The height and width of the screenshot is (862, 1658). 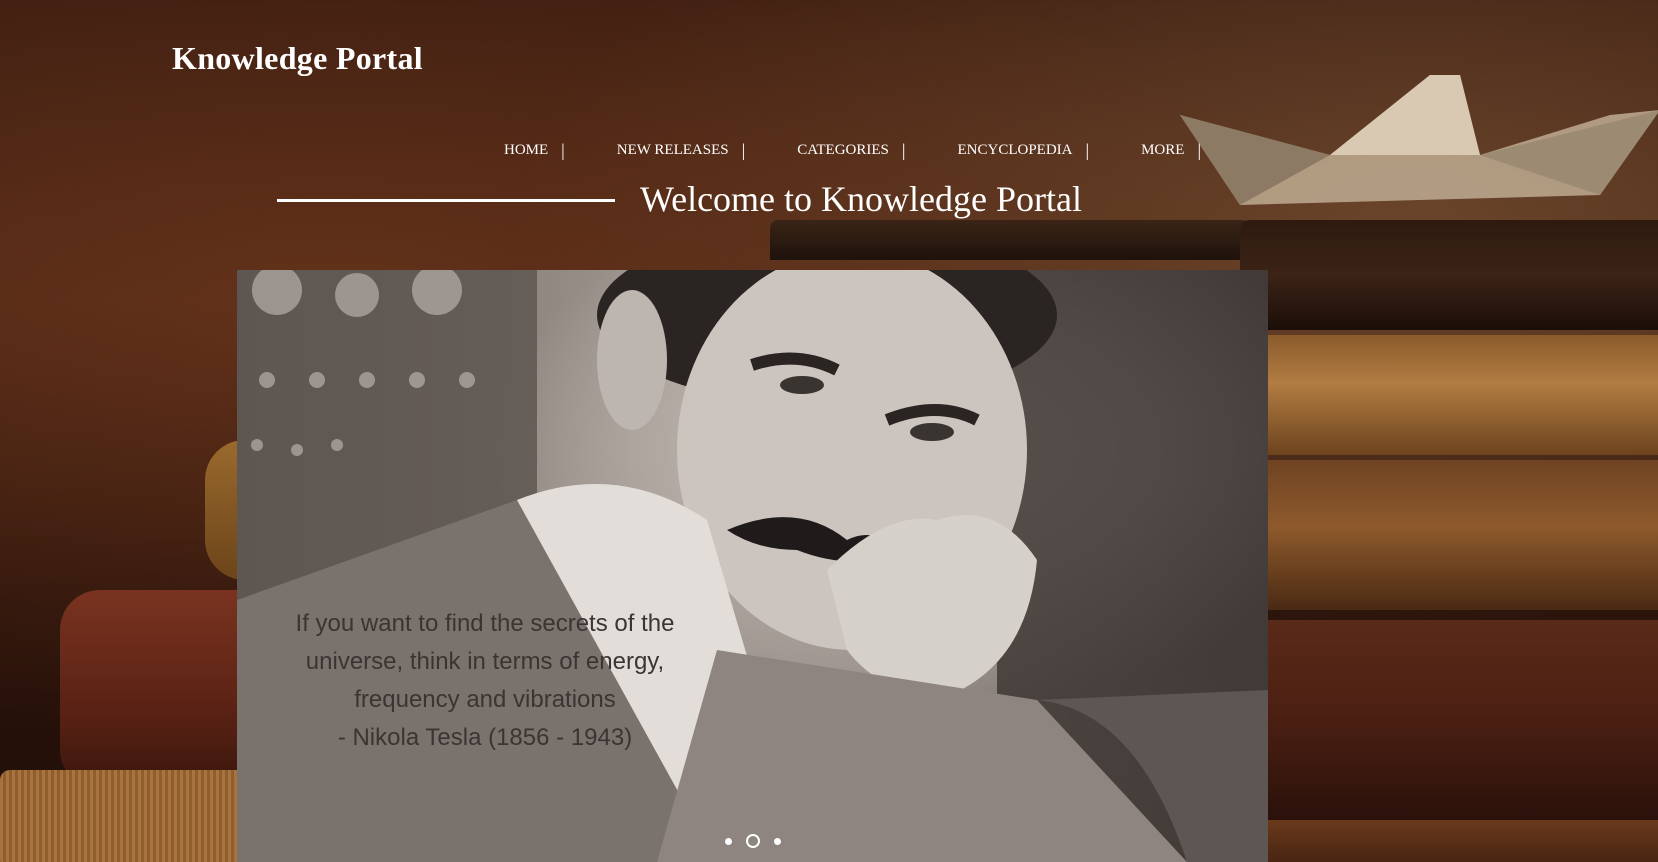 What do you see at coordinates (485, 623) in the screenshot?
I see `quote-line: If you want to find the secrets of the` at bounding box center [485, 623].